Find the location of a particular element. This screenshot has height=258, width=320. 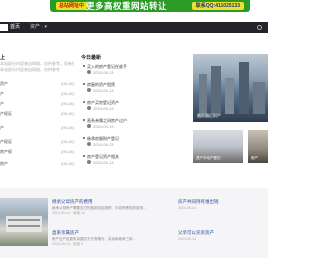

nav-assets-menu: 资产 · ▾ is located at coordinates (38, 27).